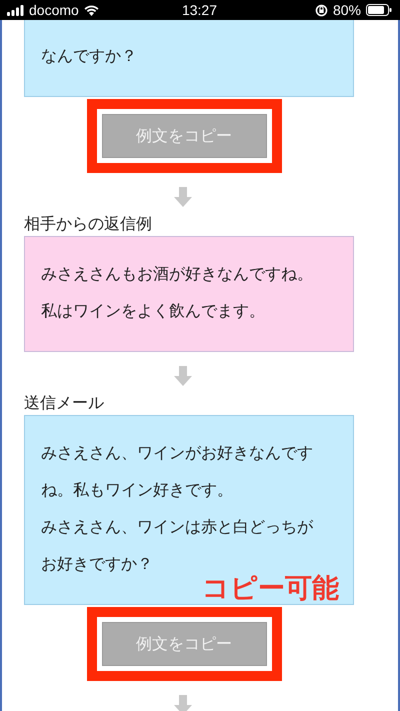 This screenshot has width=400, height=711. Describe the element at coordinates (89, 55) in the screenshot. I see `message-text: なんですか？` at that location.